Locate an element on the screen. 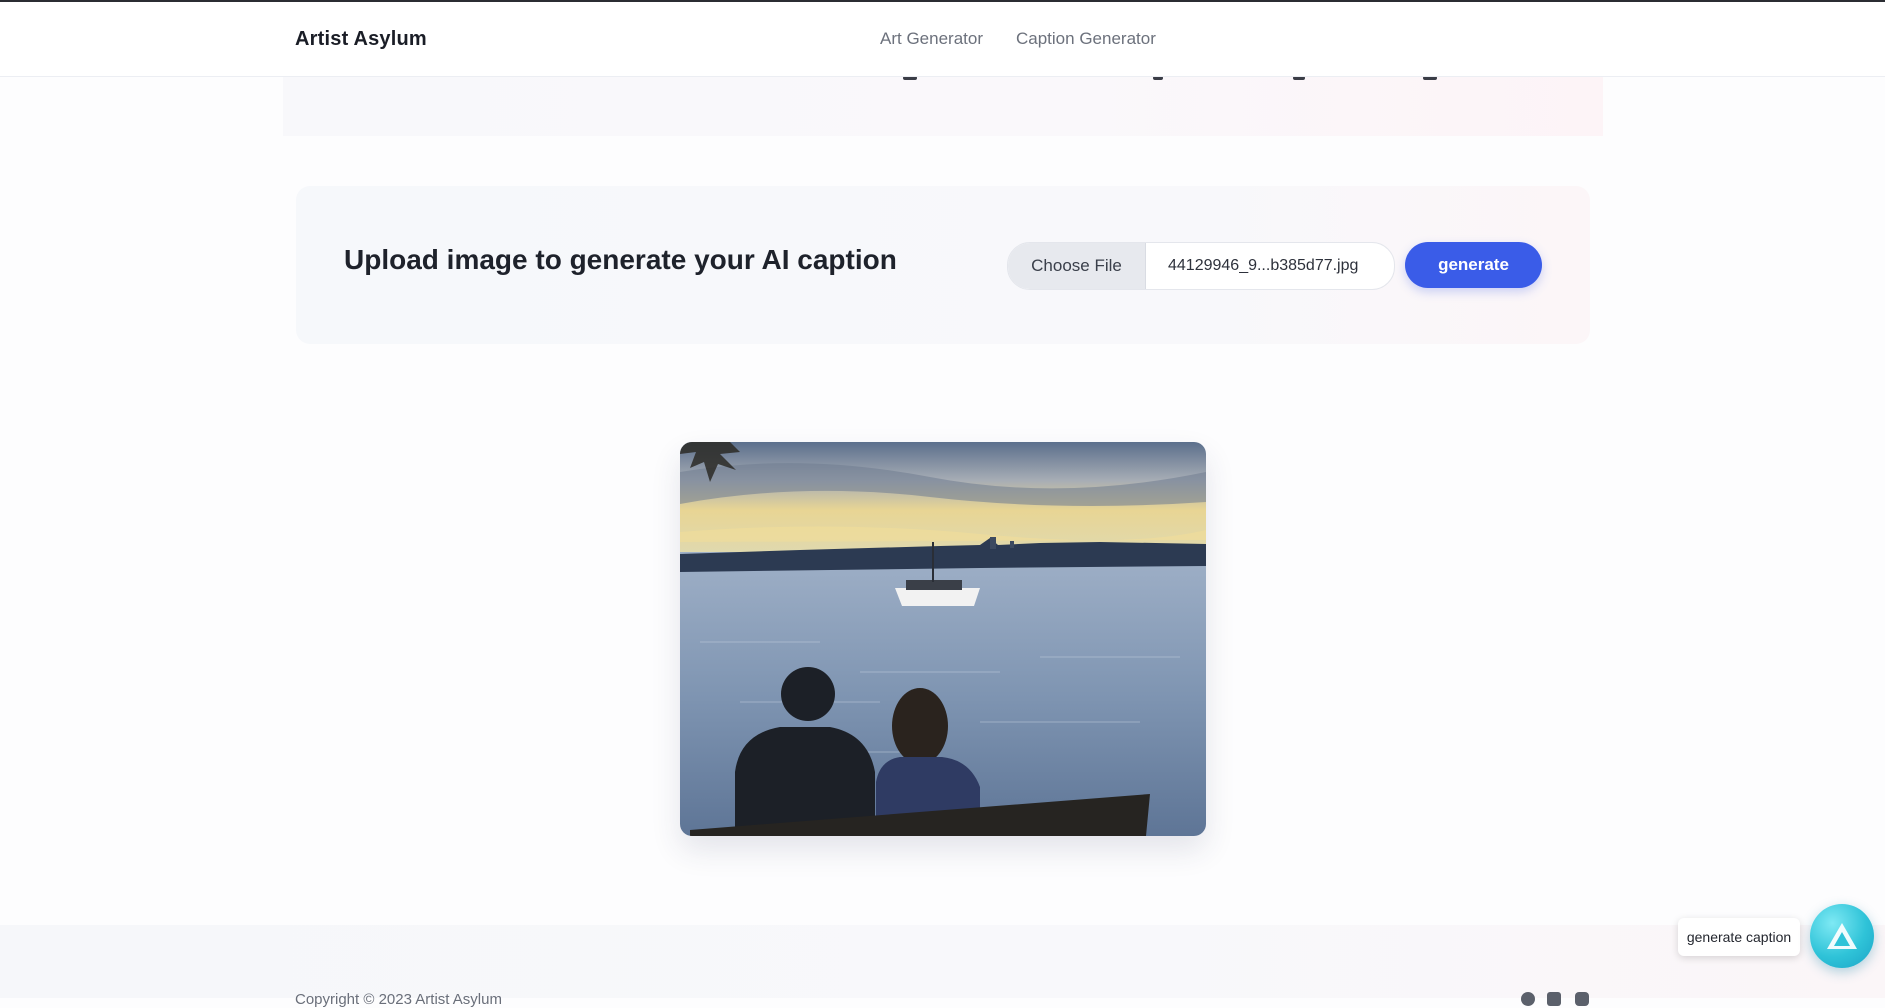 The width and height of the screenshot is (1885, 1008). instagram-icon is located at coordinates (1582, 999).